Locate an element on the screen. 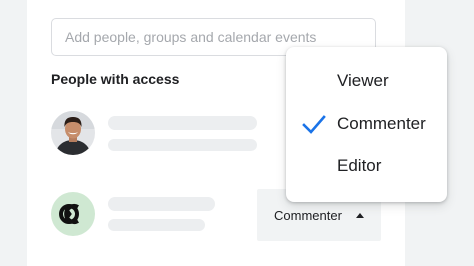 This screenshot has width=474, height=266. role-menu-item-label: Editor is located at coordinates (359, 165).